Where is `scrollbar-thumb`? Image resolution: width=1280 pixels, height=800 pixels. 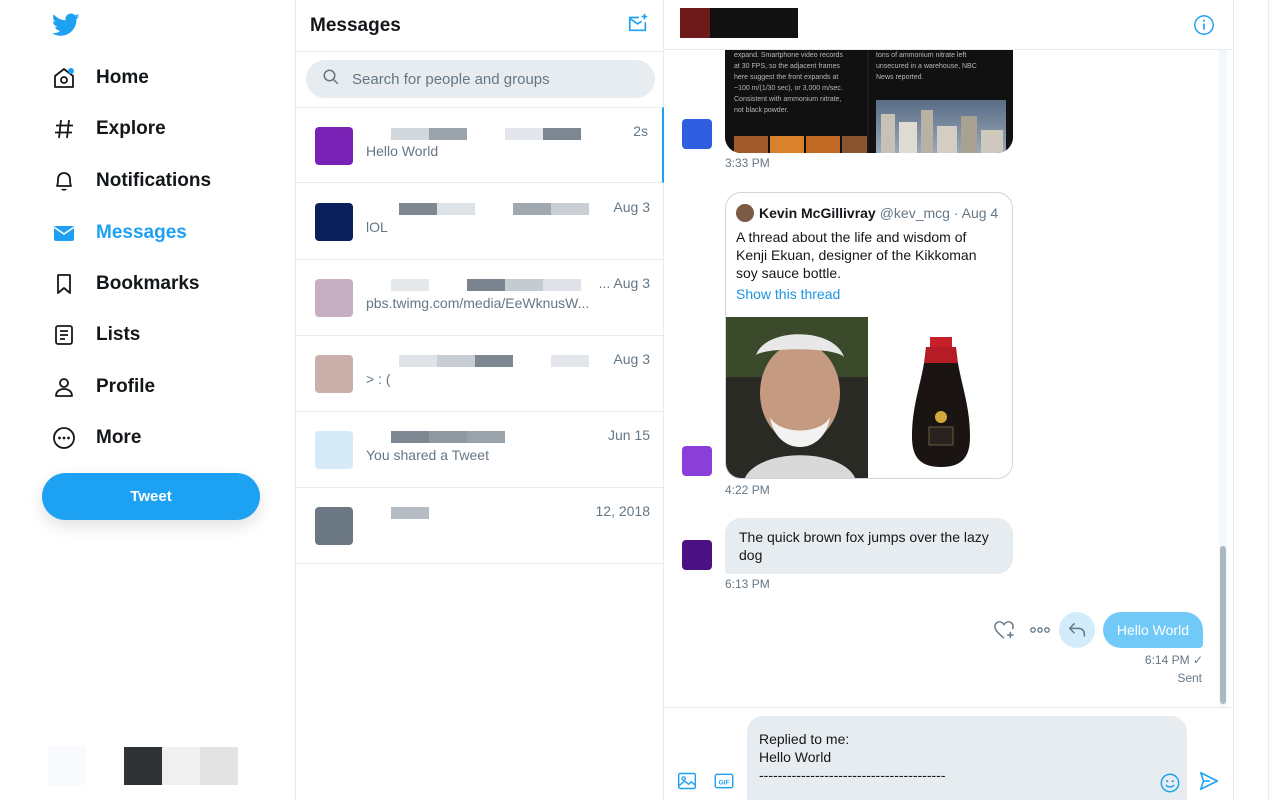 scrollbar-thumb is located at coordinates (1223, 625).